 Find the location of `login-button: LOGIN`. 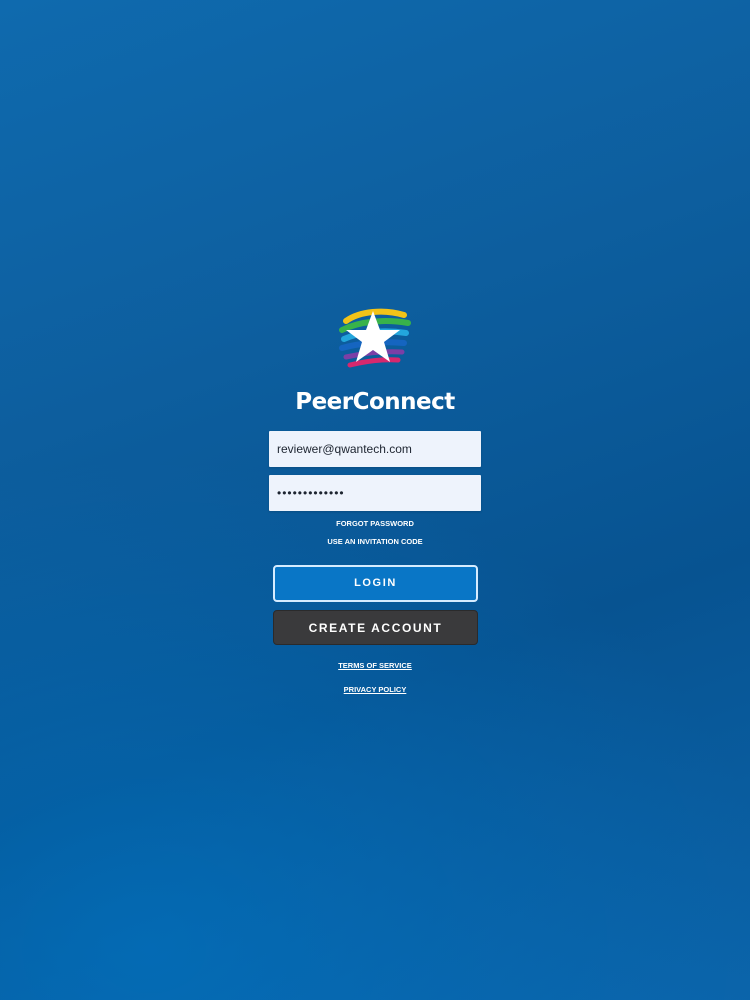

login-button: LOGIN is located at coordinates (375, 583).